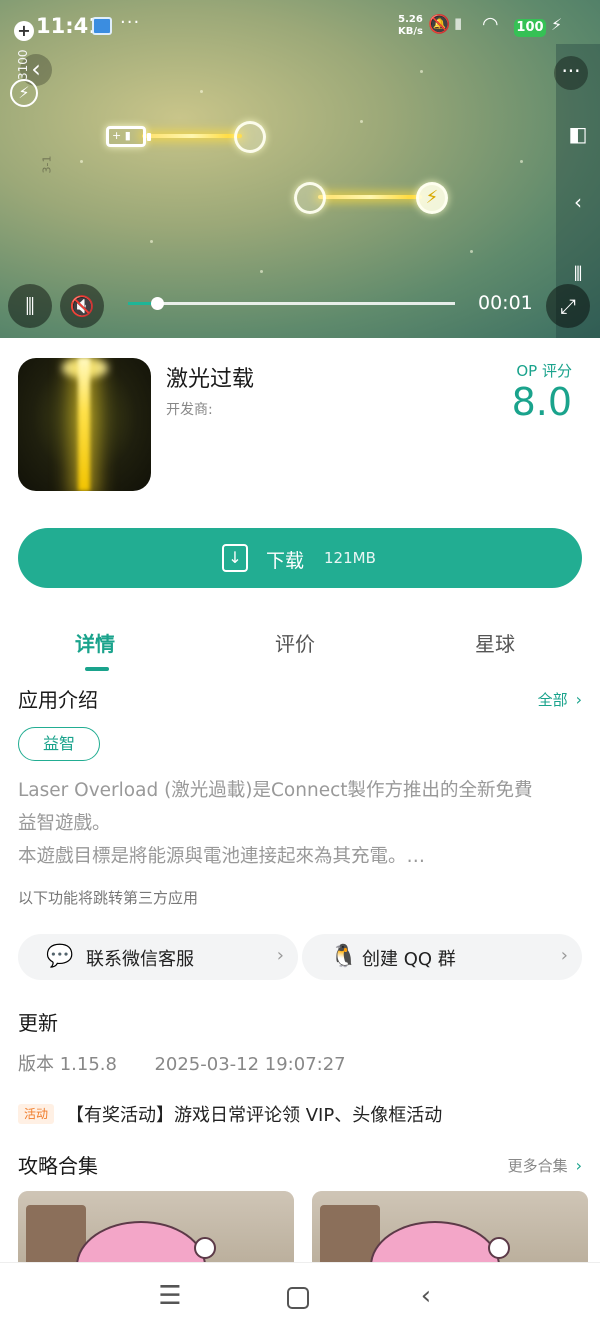  What do you see at coordinates (60, 956) in the screenshot?
I see `wechat-icon: 💬` at bounding box center [60, 956].